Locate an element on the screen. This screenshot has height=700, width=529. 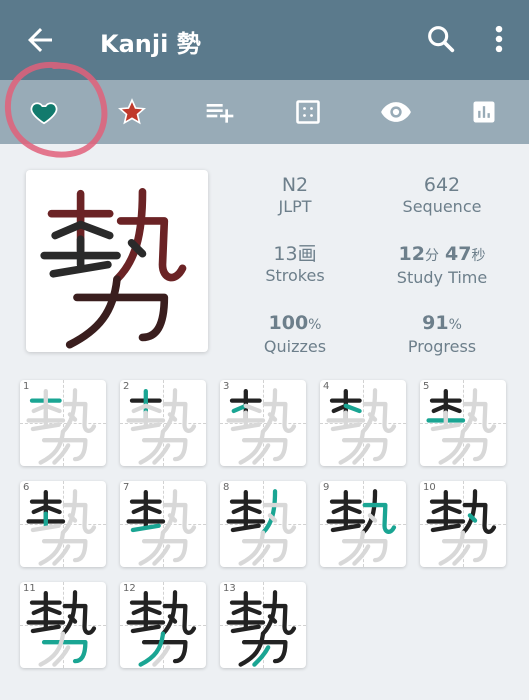
strokes-label: Strokes is located at coordinates (295, 275).